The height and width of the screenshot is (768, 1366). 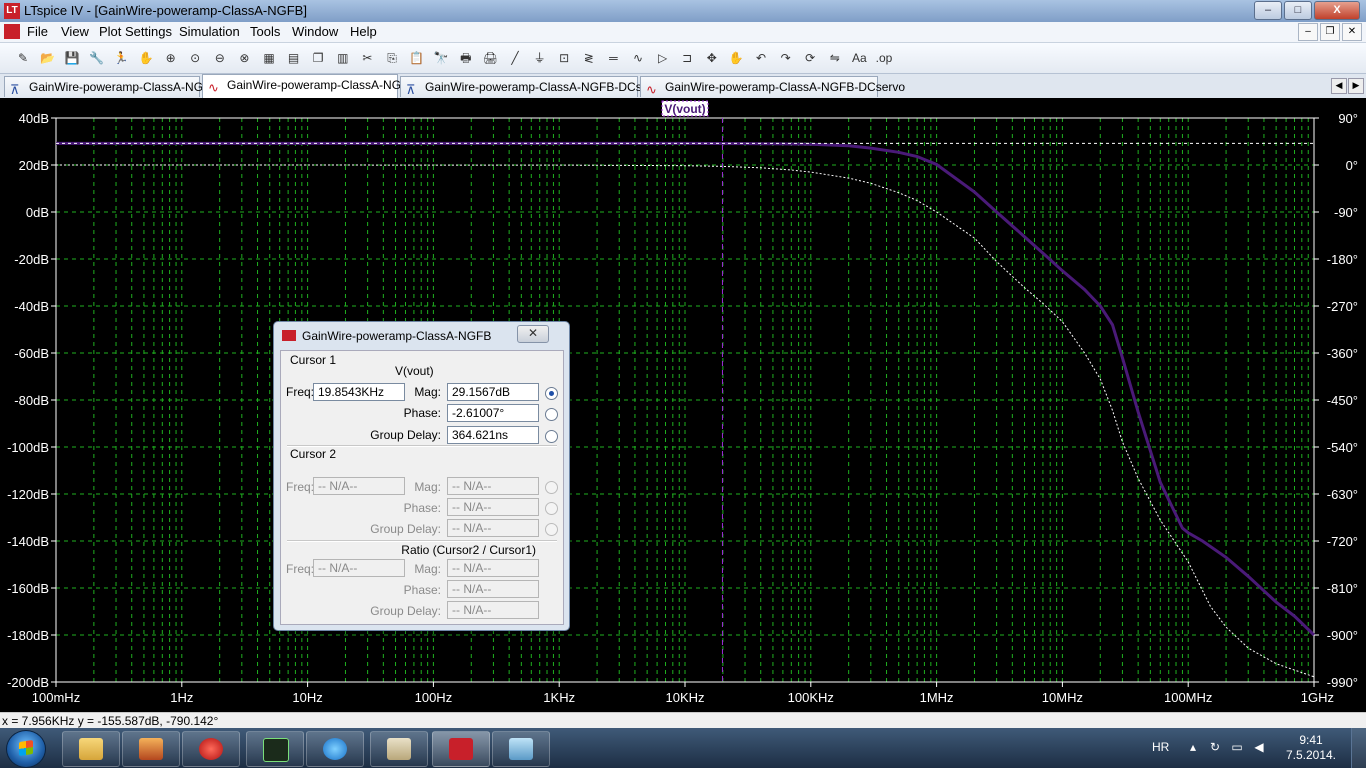 I want to click on cursor-dialog-titlebar: GainWire-poweramp-ClassA-NGFB ✕, so click(x=421, y=335).